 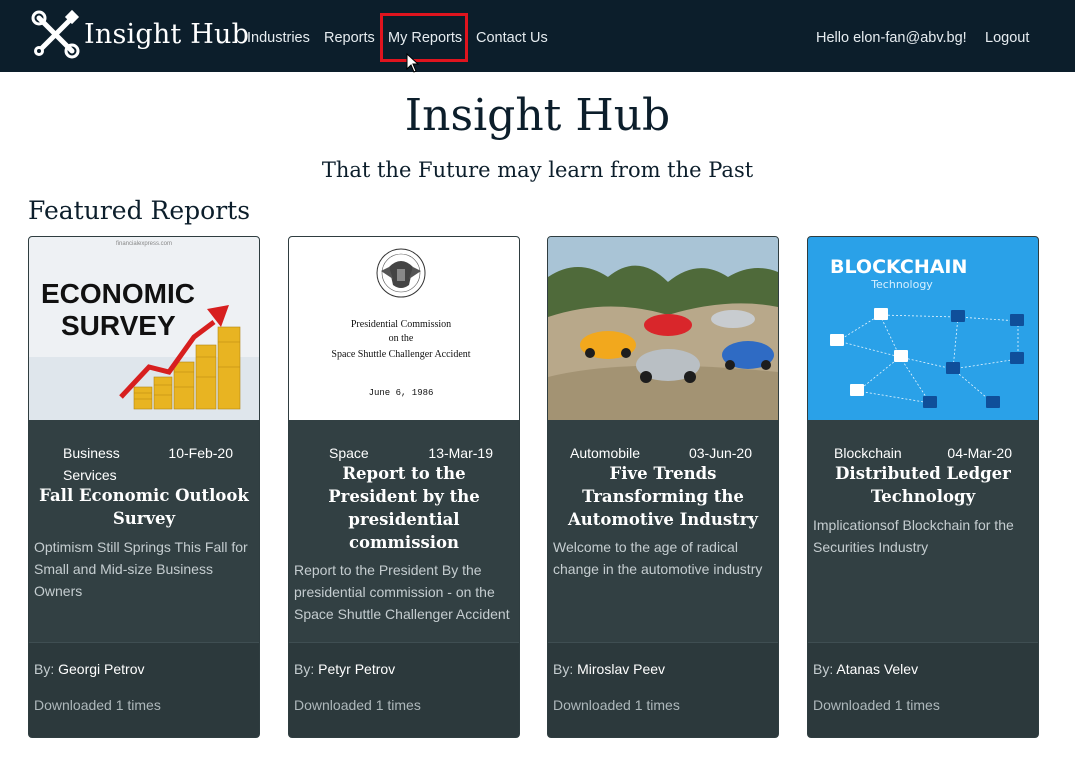 I want to click on card-title: Fall Economic Outlook Survey, so click(x=144, y=507).